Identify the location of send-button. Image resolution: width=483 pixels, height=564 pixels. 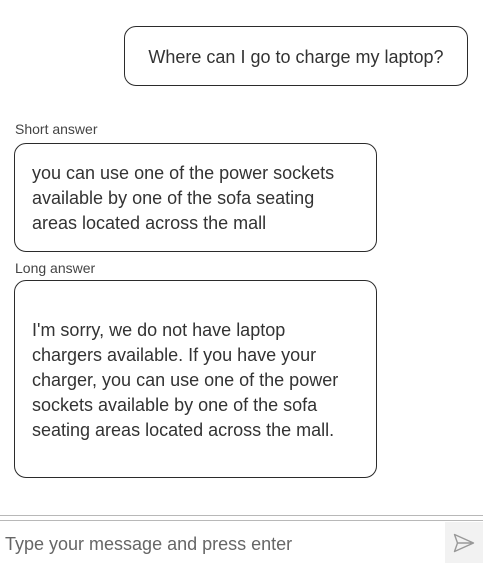
(464, 542).